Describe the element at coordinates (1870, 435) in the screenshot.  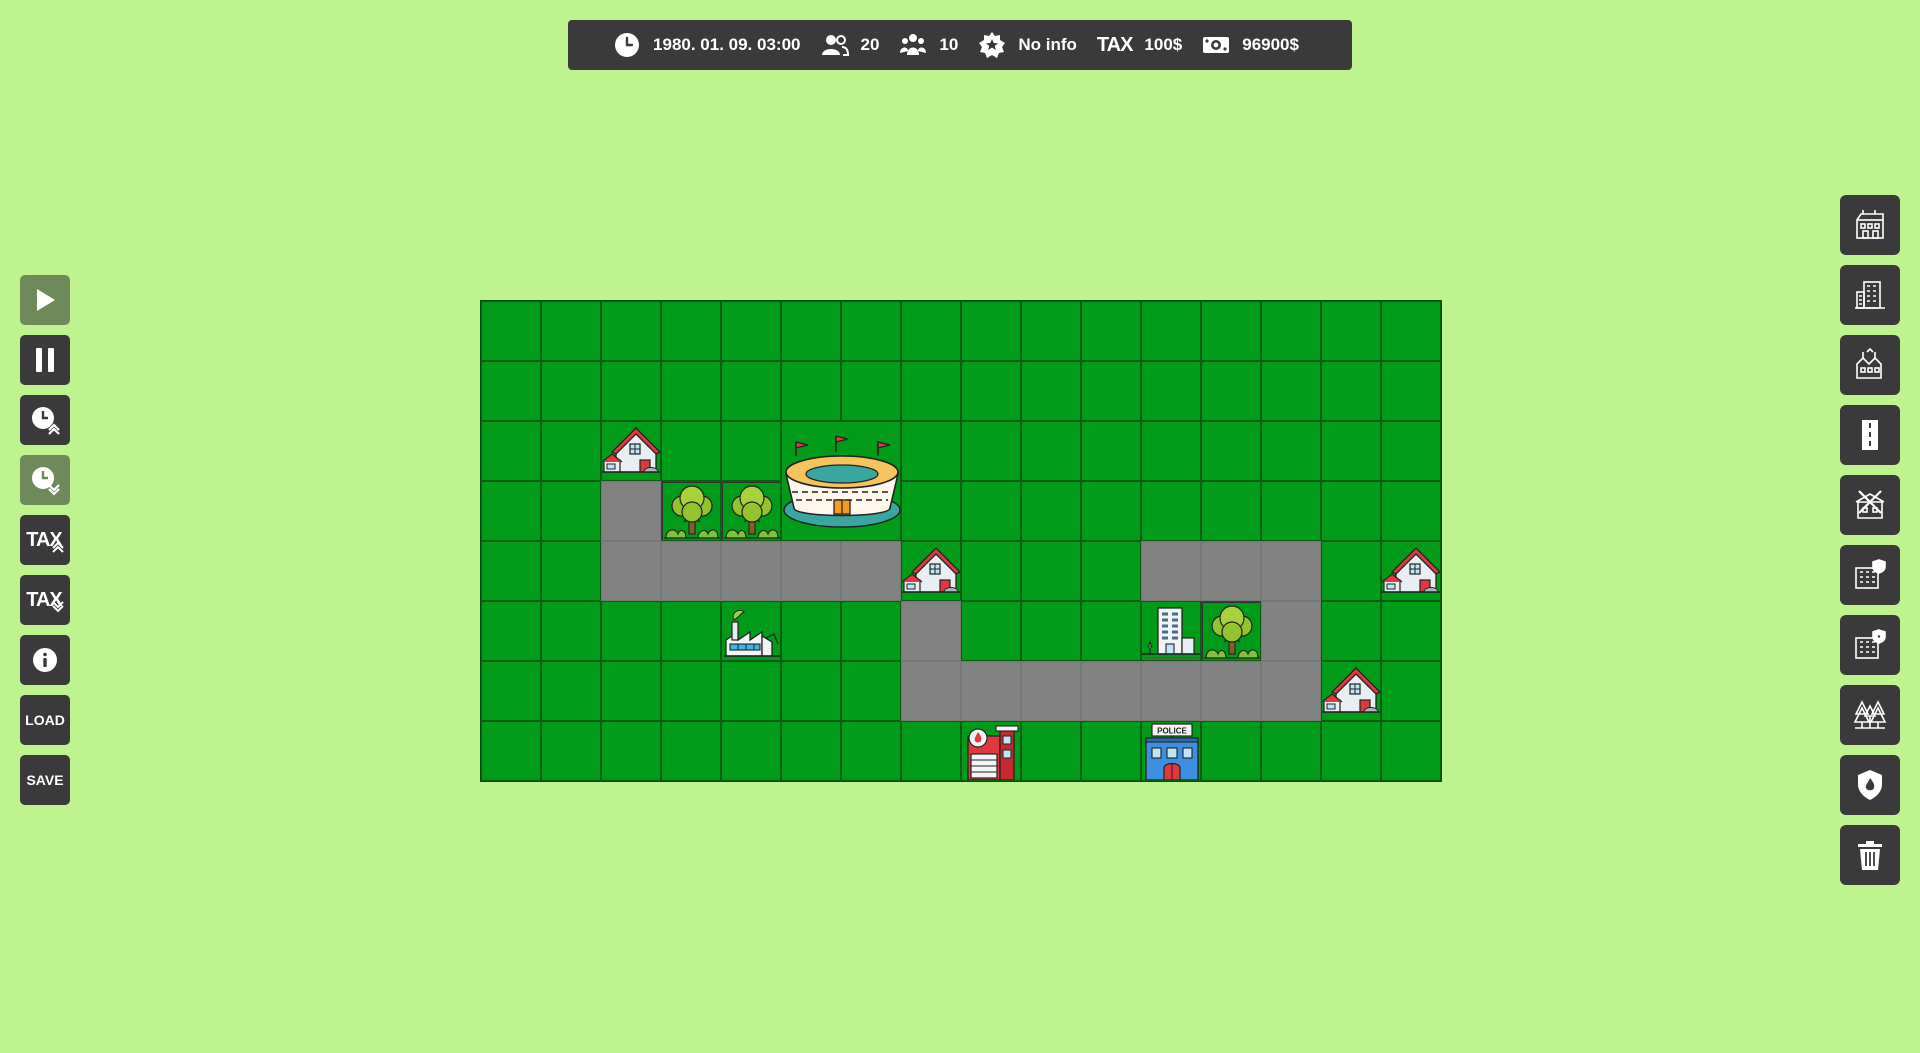
I see `build-road-button` at that location.